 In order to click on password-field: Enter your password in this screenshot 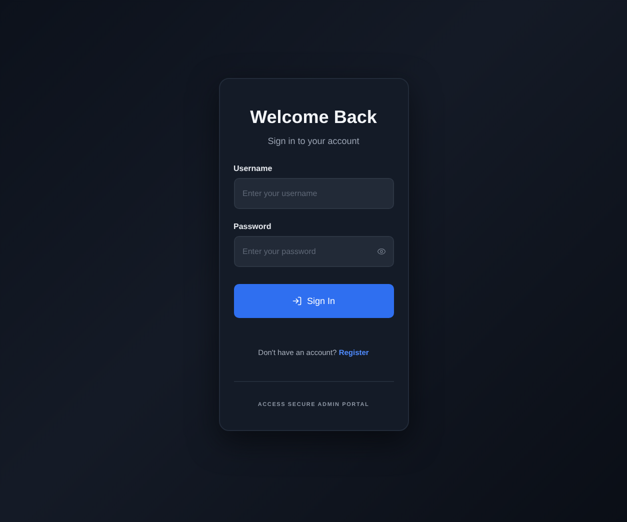, I will do `click(314, 251)`.